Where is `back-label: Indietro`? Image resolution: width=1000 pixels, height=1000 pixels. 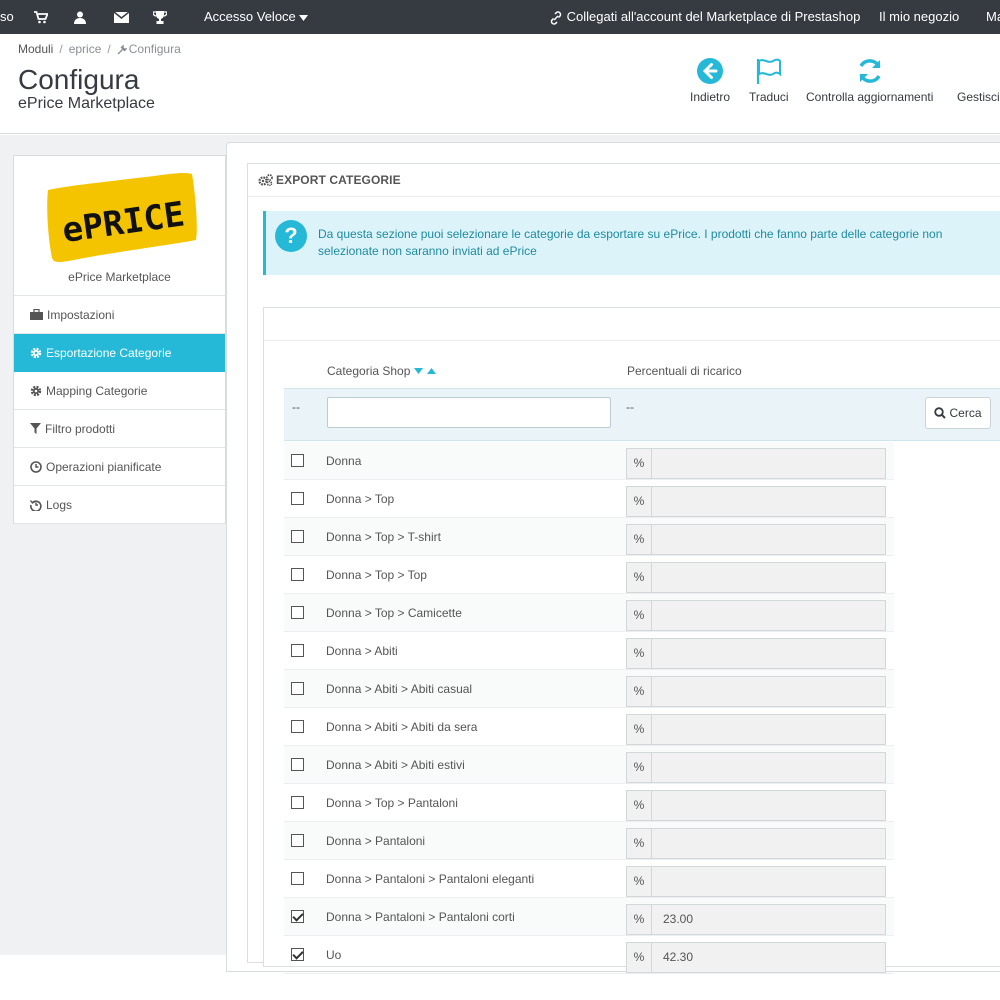
back-label: Indietro is located at coordinates (710, 97).